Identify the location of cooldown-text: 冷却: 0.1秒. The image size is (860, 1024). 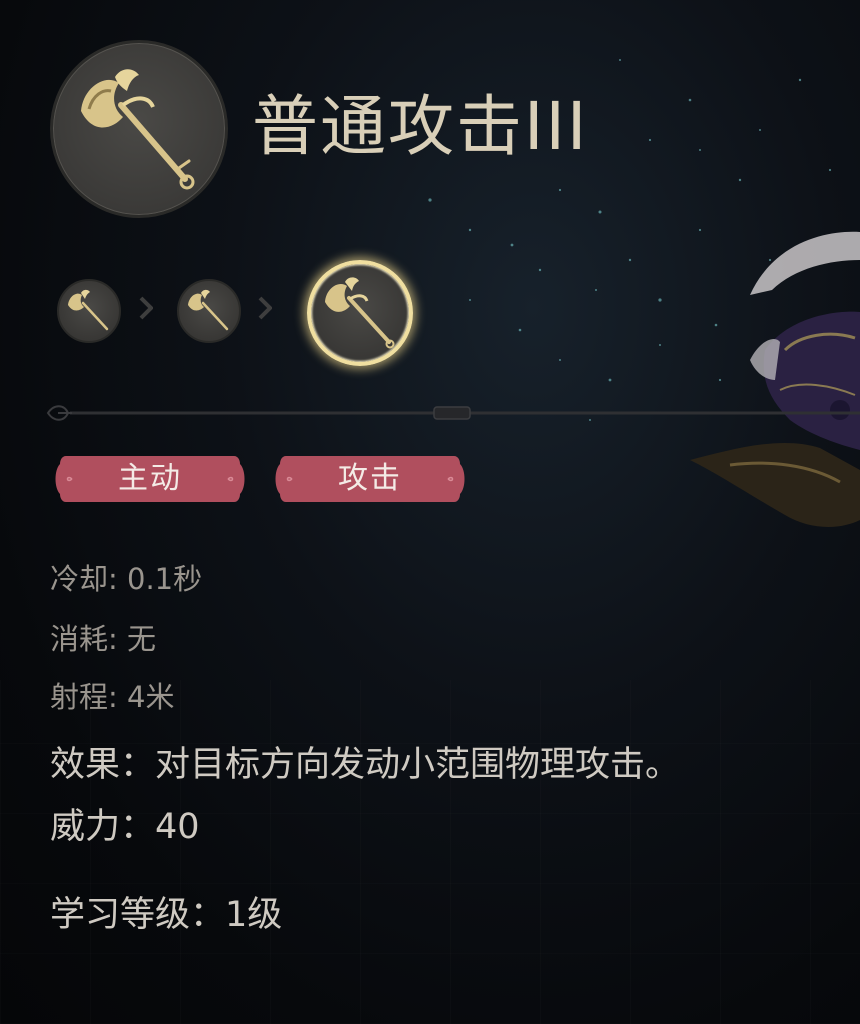
(126, 579).